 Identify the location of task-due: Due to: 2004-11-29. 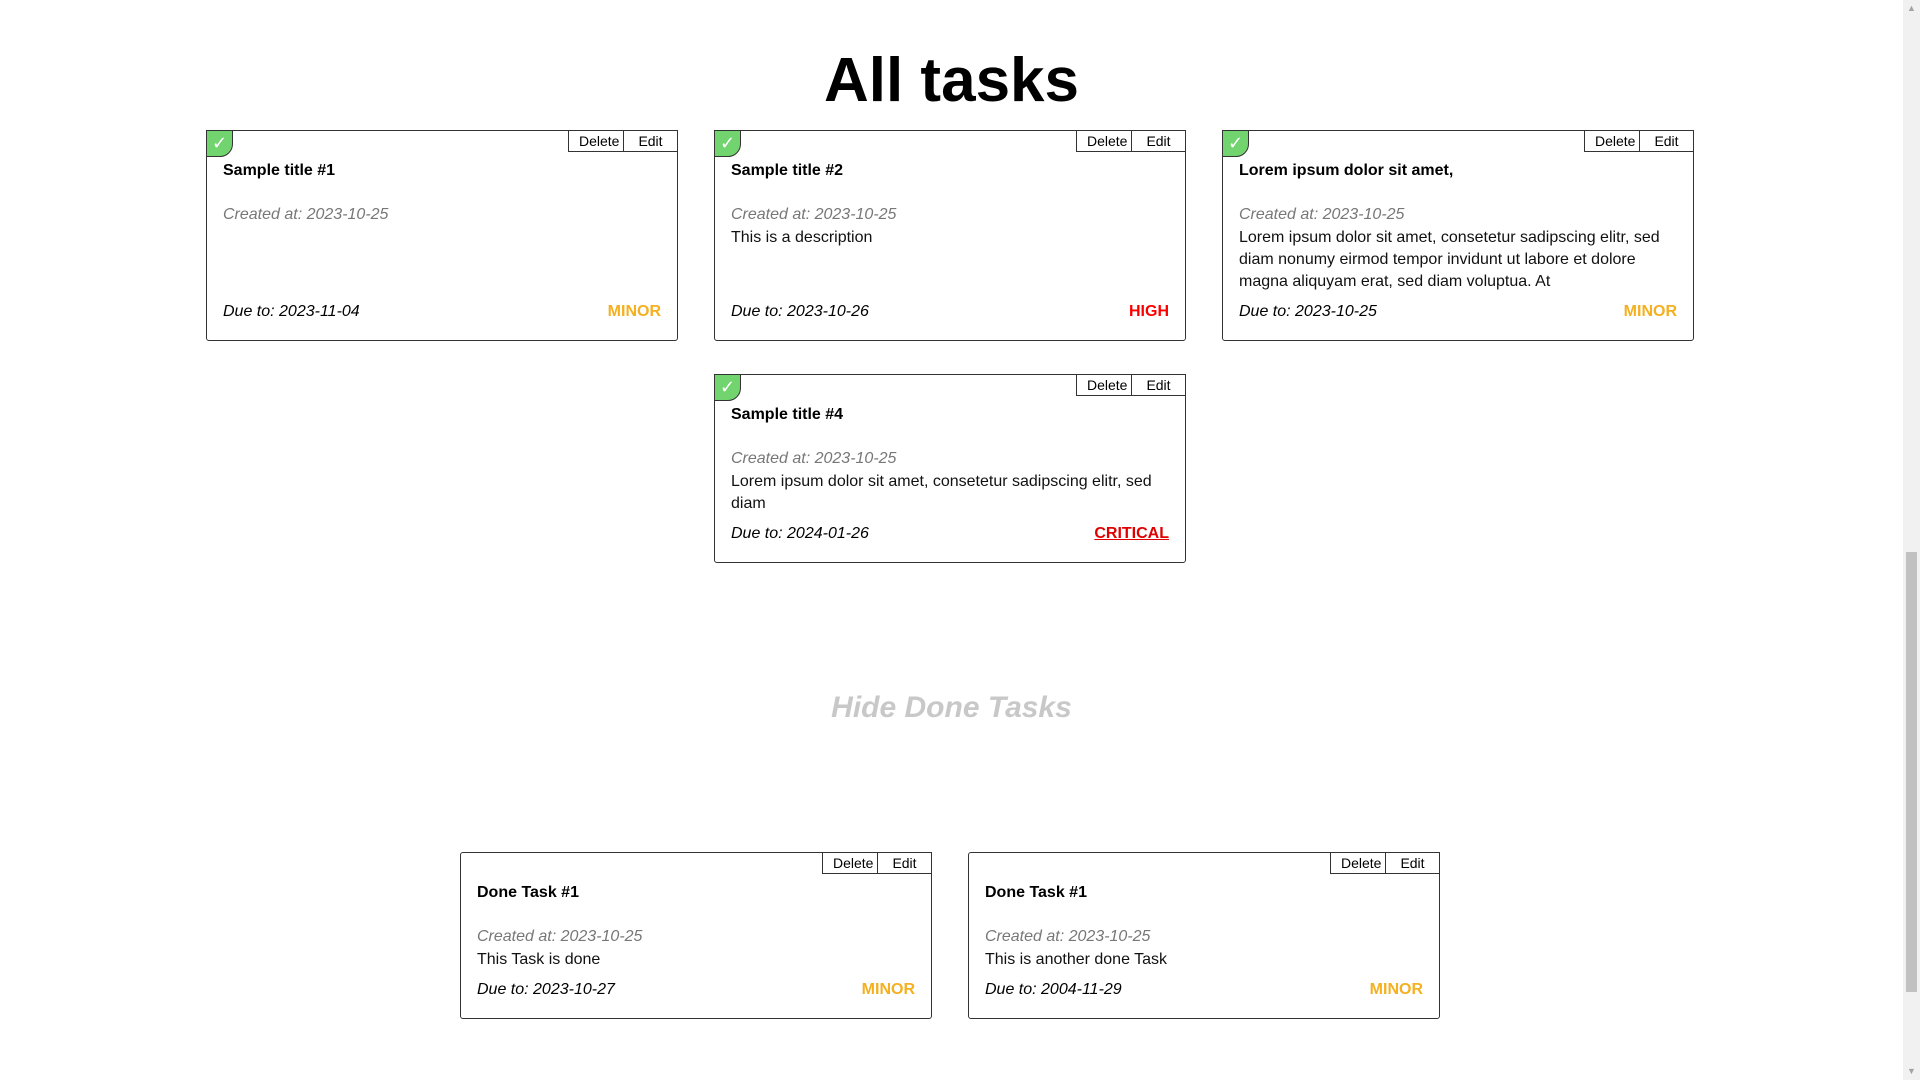
(1053, 989).